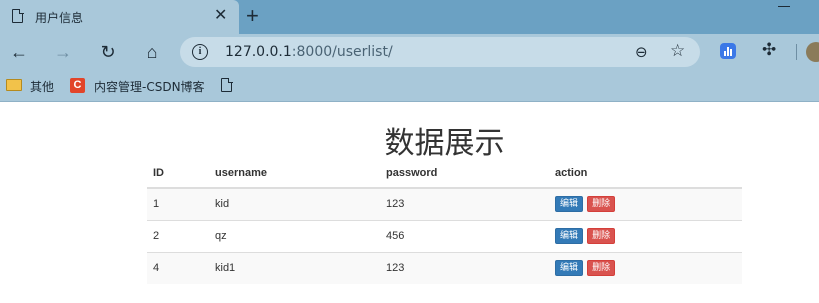 This screenshot has width=819, height=303. I want to click on tab-strip: 用户信息 ✕ +, so click(409, 17).